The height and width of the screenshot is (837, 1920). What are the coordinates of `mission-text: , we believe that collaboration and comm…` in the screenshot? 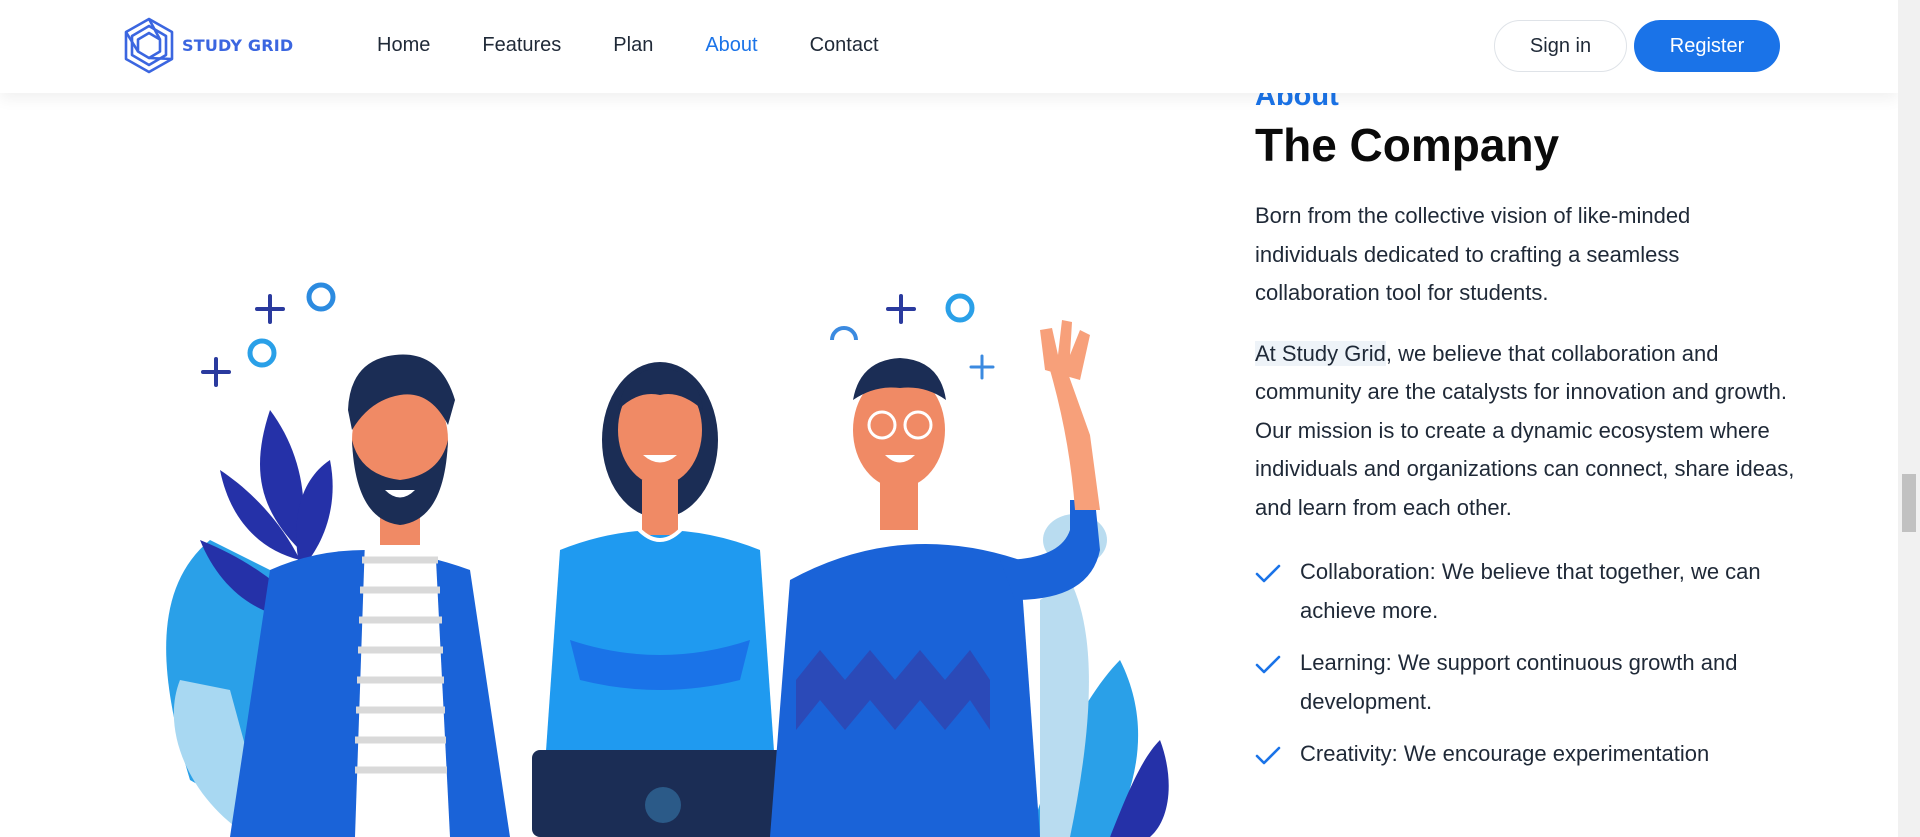 It's located at (1525, 430).